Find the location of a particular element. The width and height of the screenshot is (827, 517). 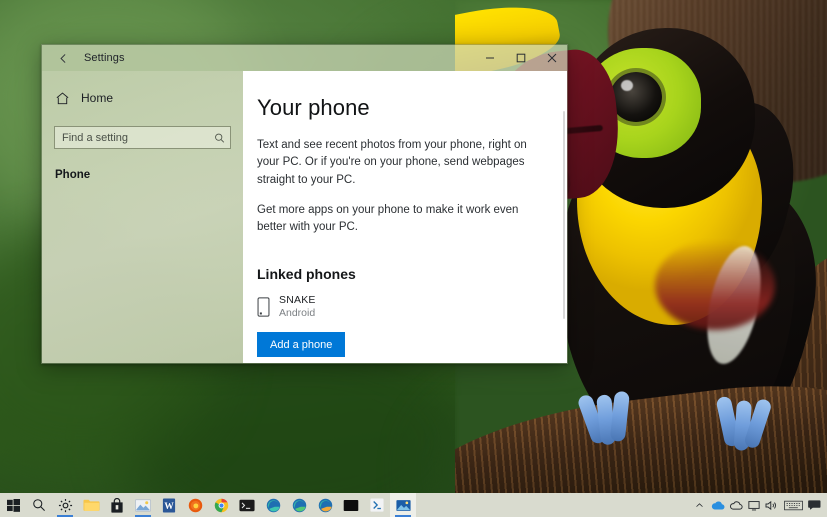

system-tray is located at coordinates (759, 505).